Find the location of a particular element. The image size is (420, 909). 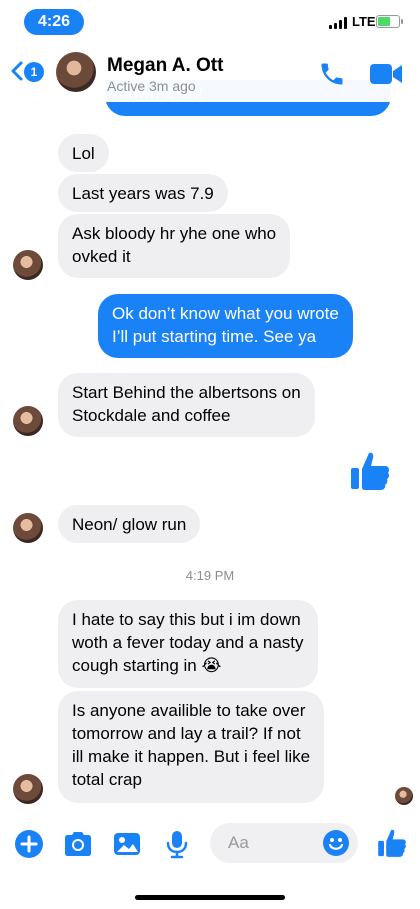

phone-call-icon is located at coordinates (332, 74).